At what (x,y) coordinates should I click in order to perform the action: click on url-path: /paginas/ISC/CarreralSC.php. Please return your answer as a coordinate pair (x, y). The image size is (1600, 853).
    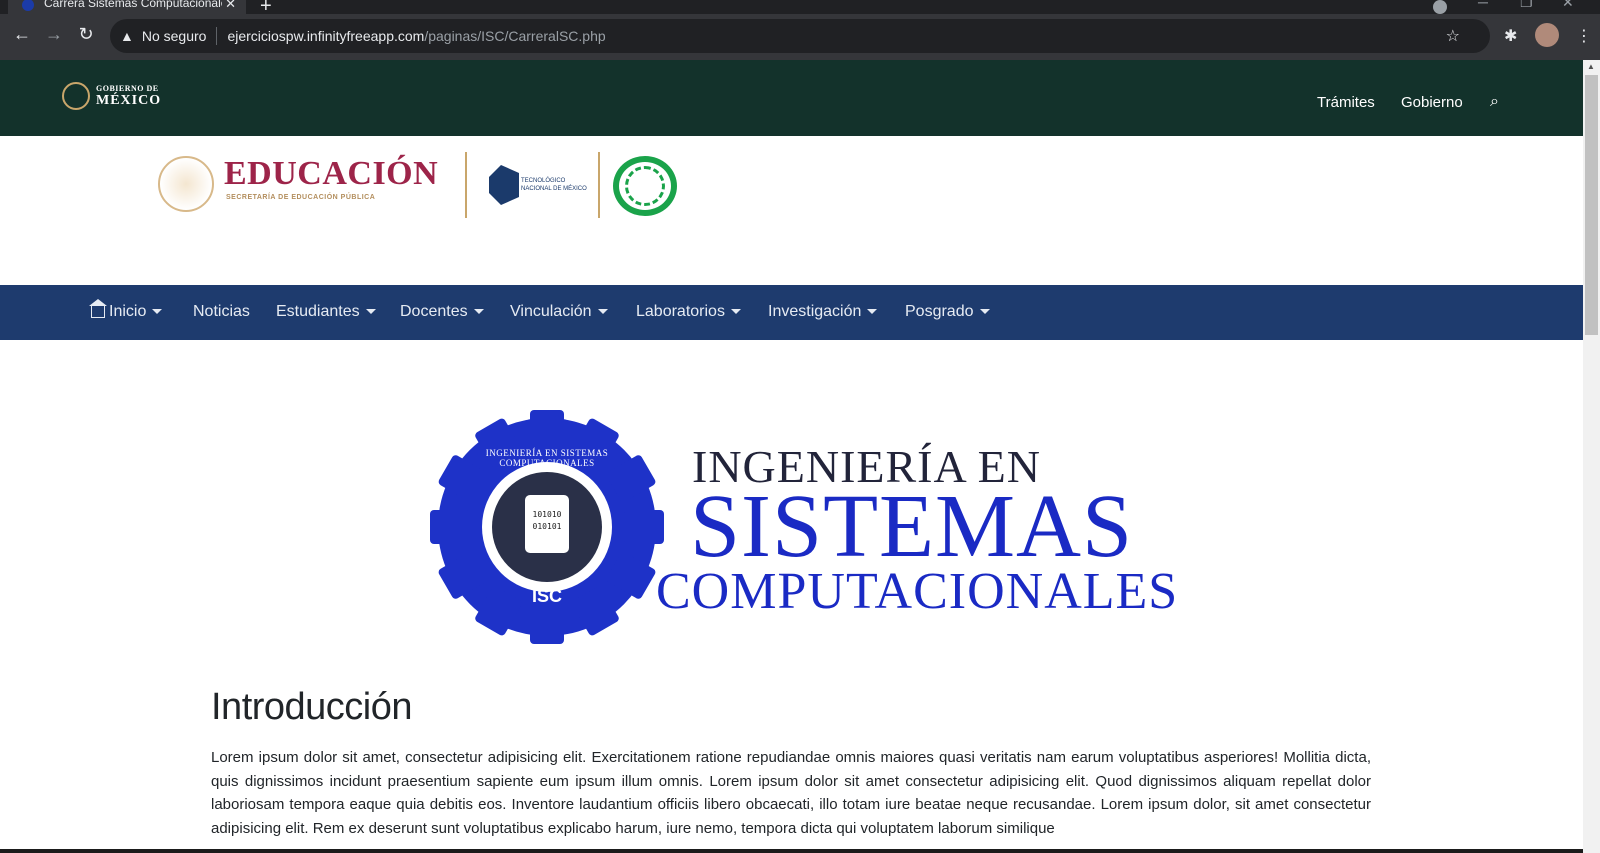
    Looking at the image, I should click on (514, 36).